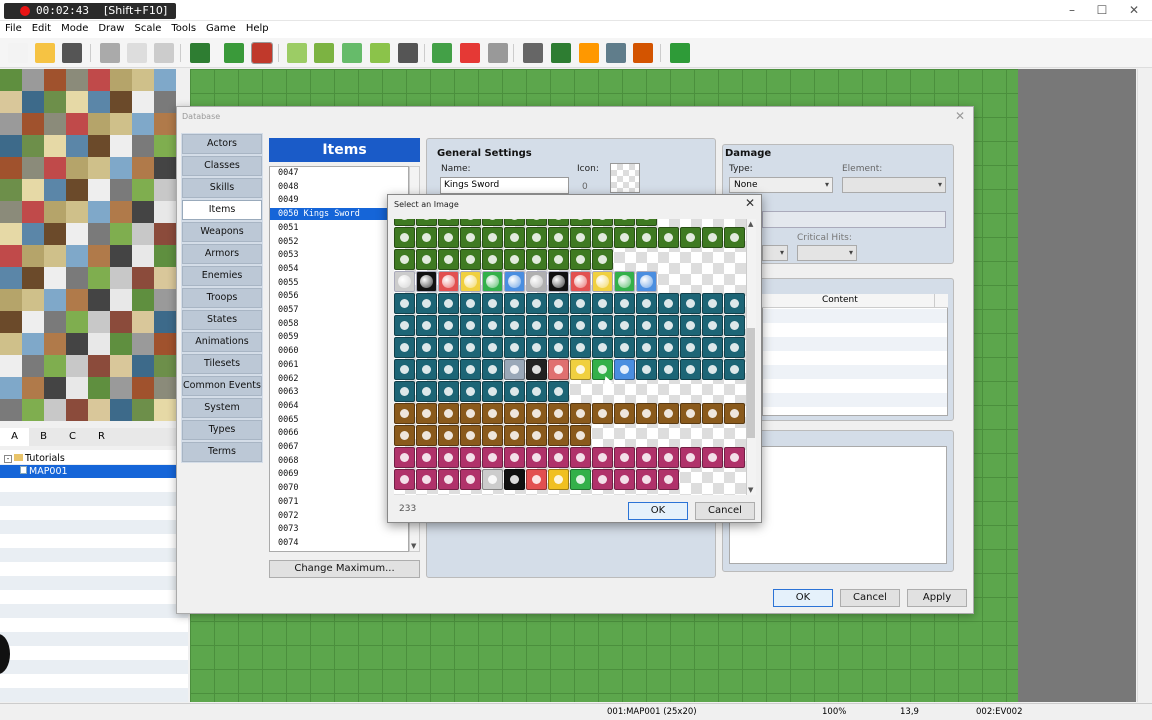 The height and width of the screenshot is (720, 1152). What do you see at coordinates (13, 29) in the screenshot?
I see `menu-file: File` at bounding box center [13, 29].